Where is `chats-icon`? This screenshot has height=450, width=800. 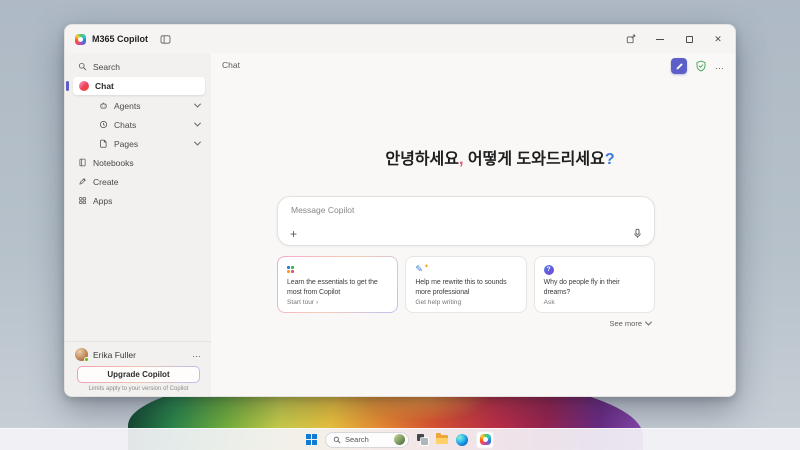
chats-icon is located at coordinates (103, 124).